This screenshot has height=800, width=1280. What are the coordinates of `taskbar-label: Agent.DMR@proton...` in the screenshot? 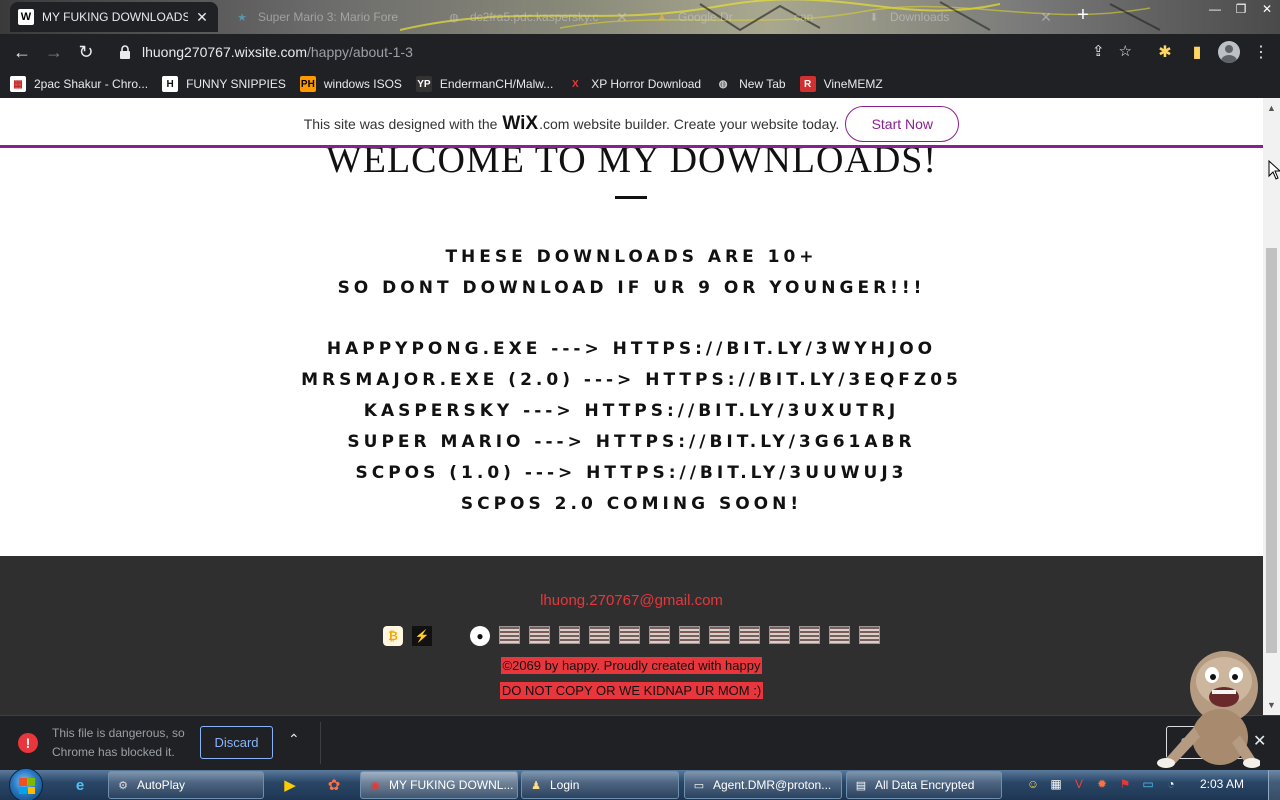 It's located at (772, 785).